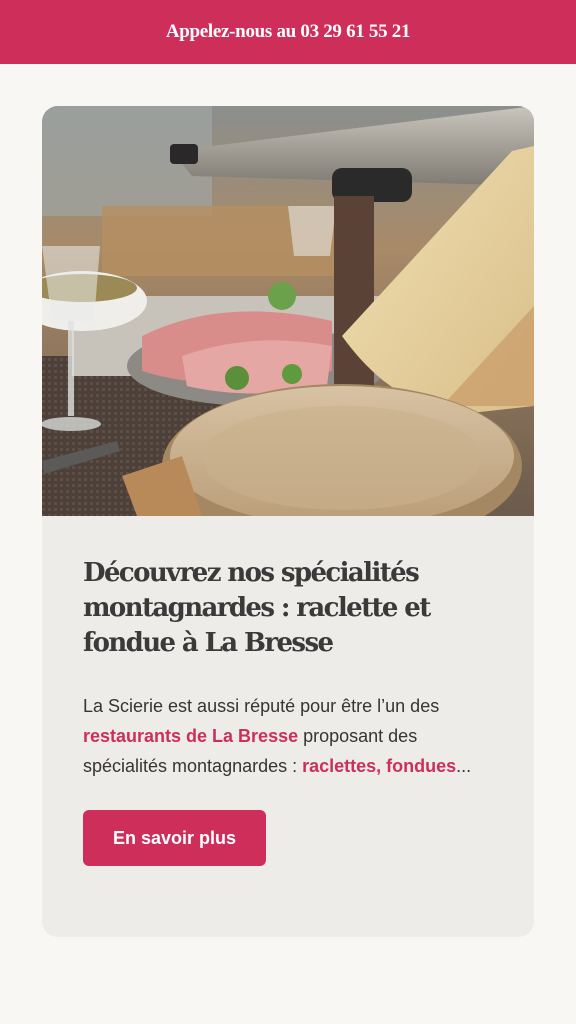 This screenshot has height=1024, width=576. I want to click on call-us-banner: Appelez-nous au 03 29 61 55 21, so click(288, 32).